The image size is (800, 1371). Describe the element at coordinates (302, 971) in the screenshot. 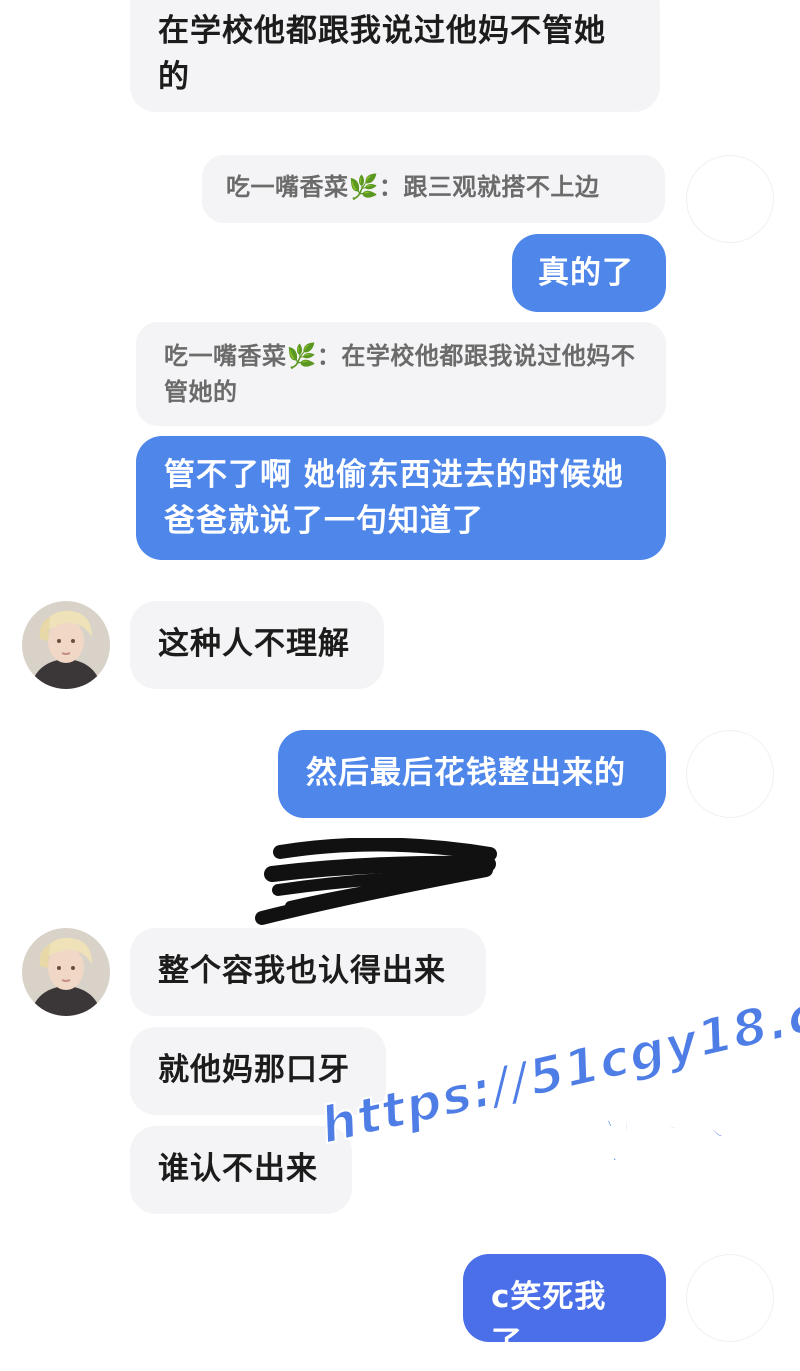

I see `message-text: 整个容我也认得出来` at that location.